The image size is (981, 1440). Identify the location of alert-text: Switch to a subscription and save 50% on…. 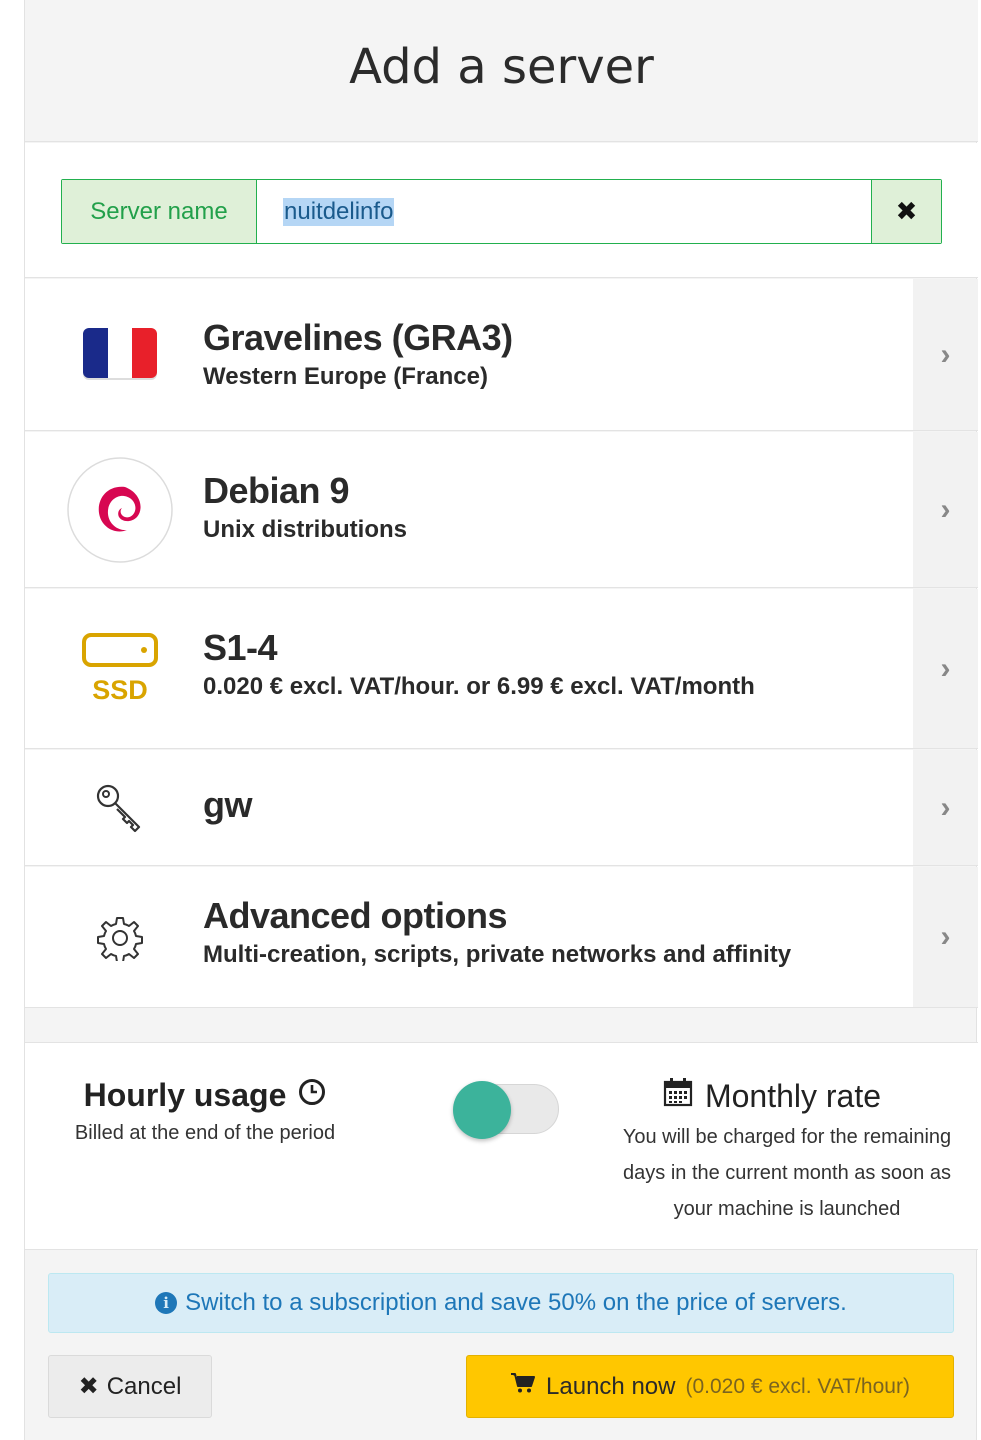
(516, 1302).